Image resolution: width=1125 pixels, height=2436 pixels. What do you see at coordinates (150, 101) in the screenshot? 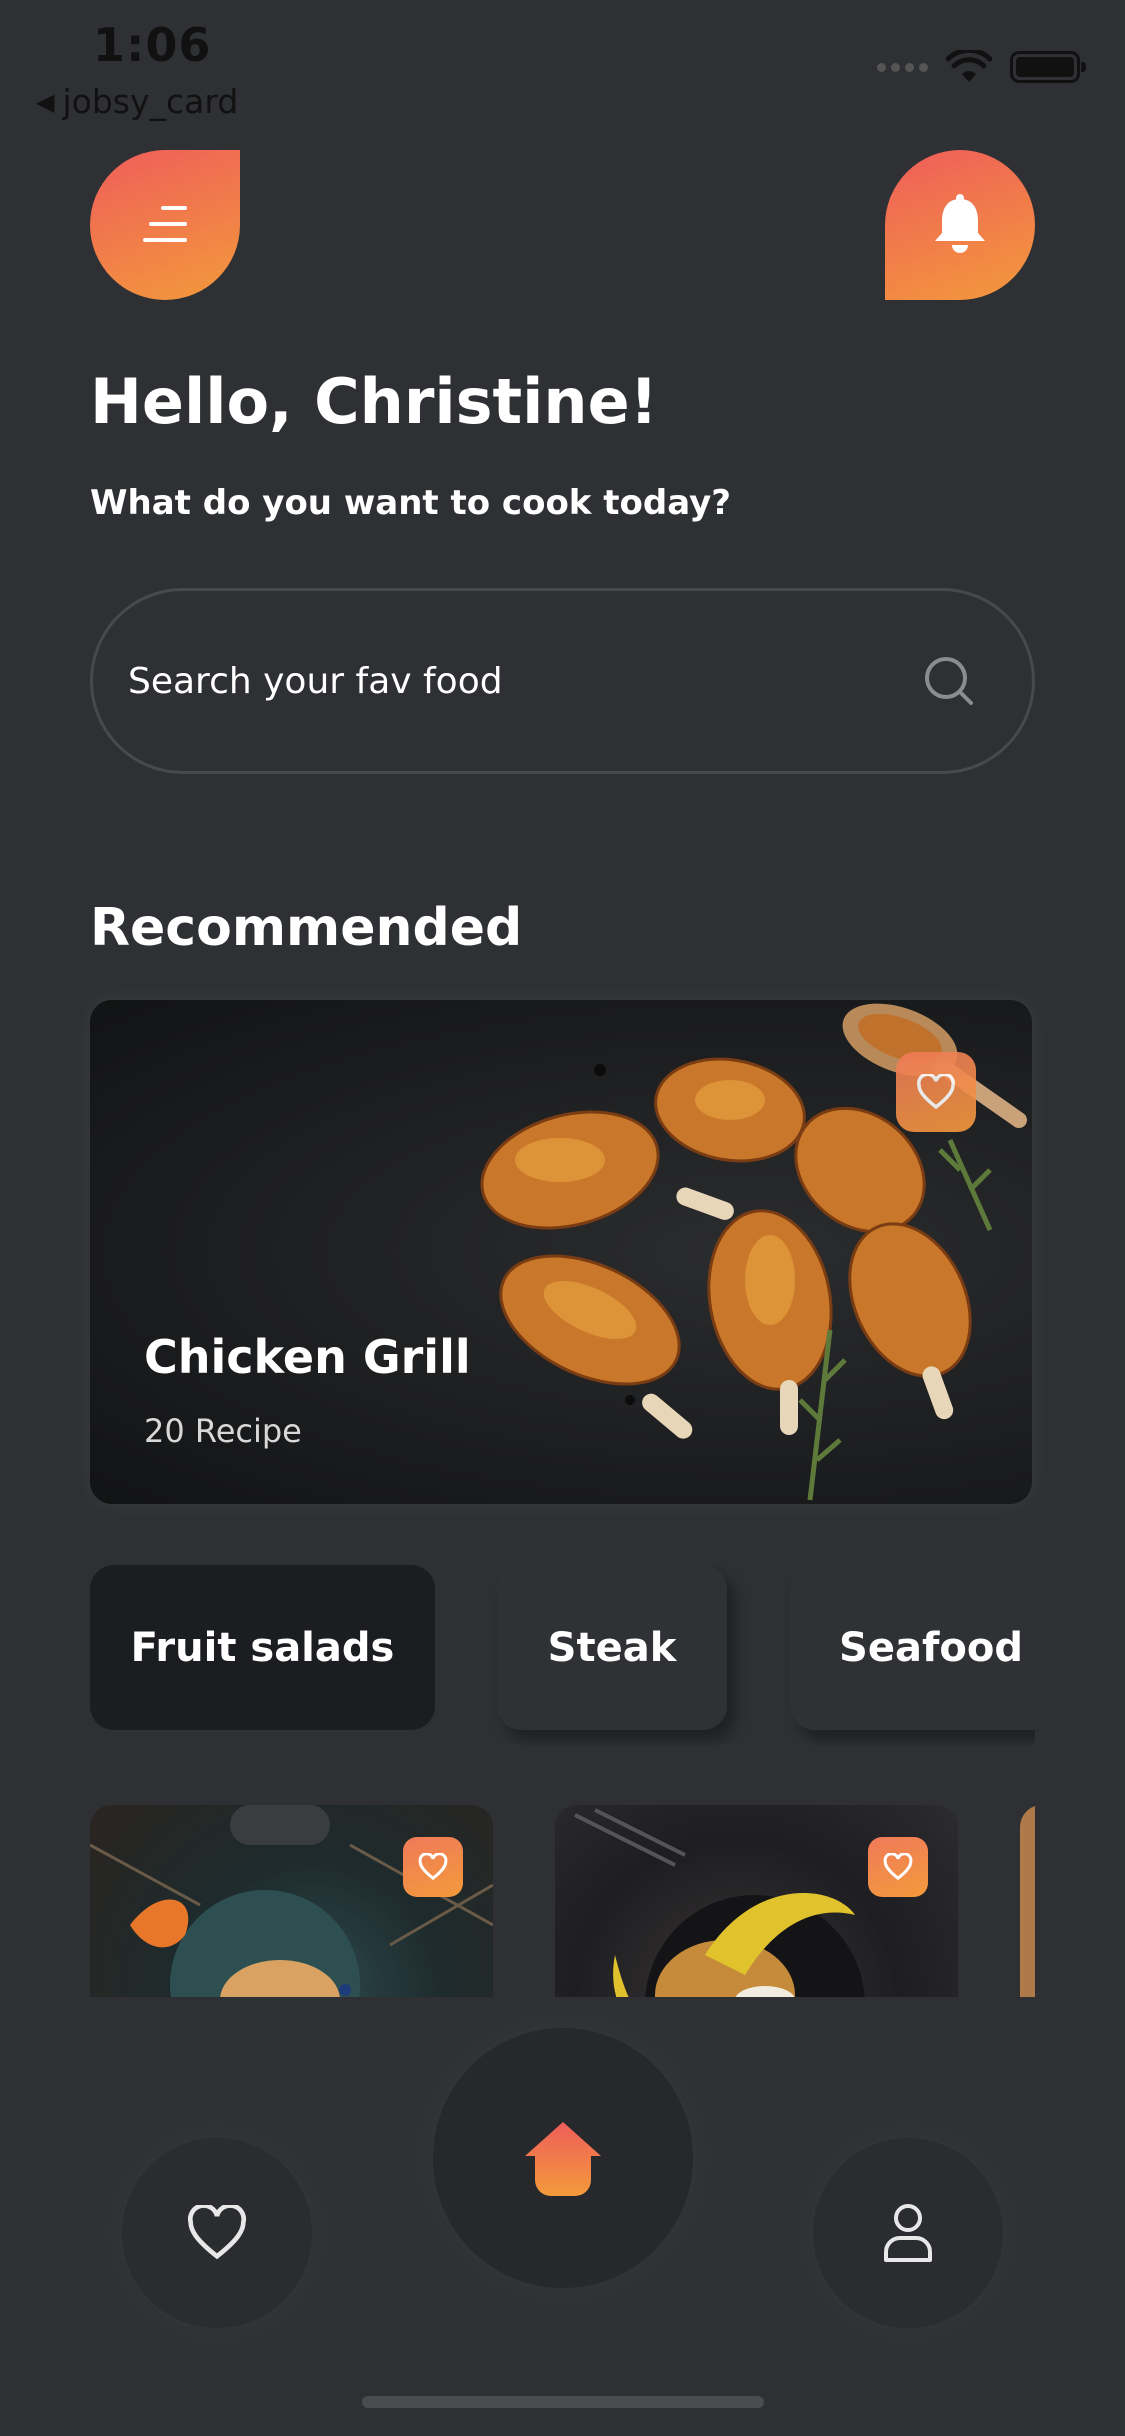
I see `back-app-label: jobsy_card` at bounding box center [150, 101].